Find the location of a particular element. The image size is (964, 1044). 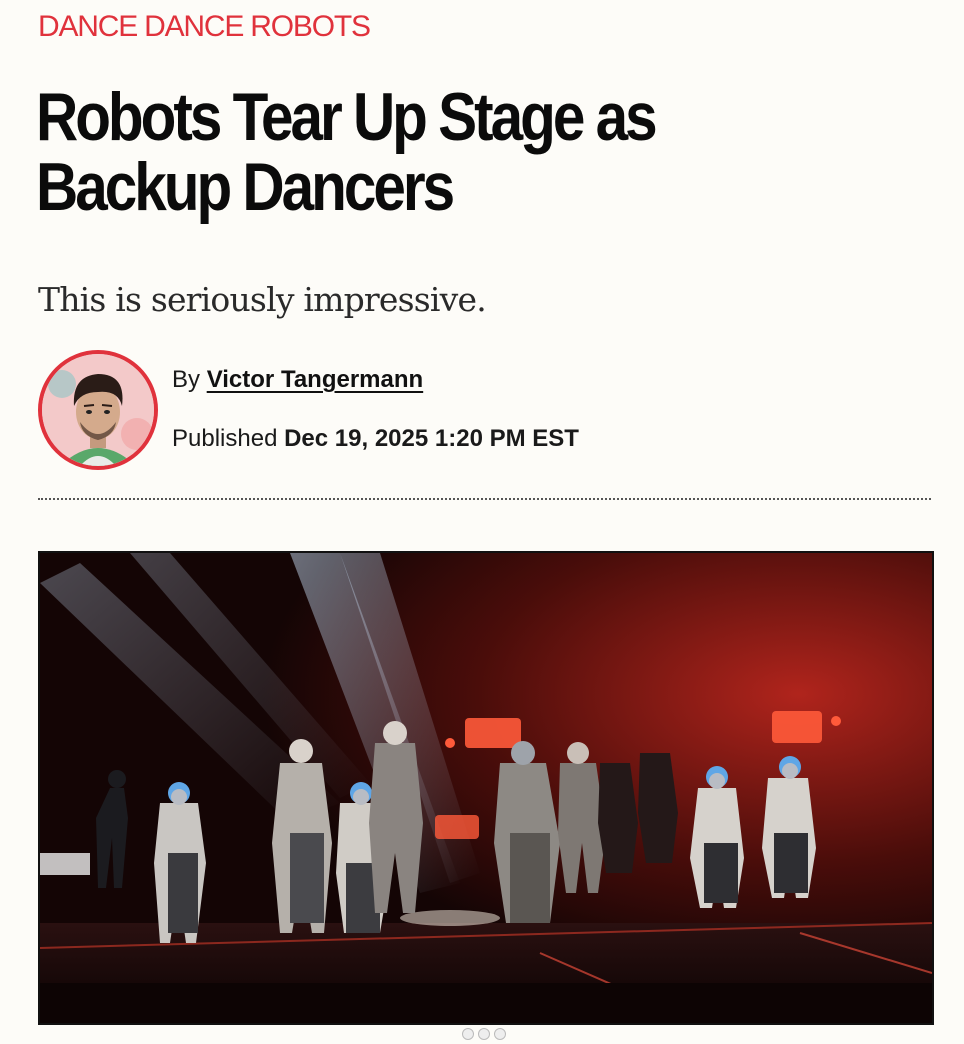

carousel-indicator is located at coordinates (484, 1034).